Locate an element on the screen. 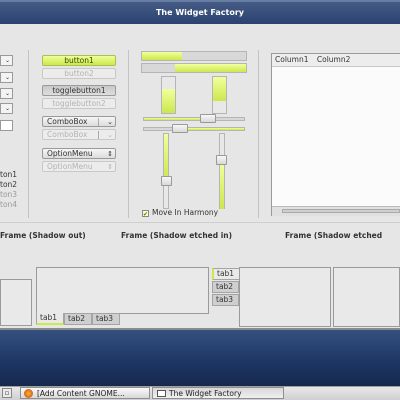 The width and height of the screenshot is (400, 400). move-in-harmony-checkbox: ✔ Move In Harmony is located at coordinates (180, 213).